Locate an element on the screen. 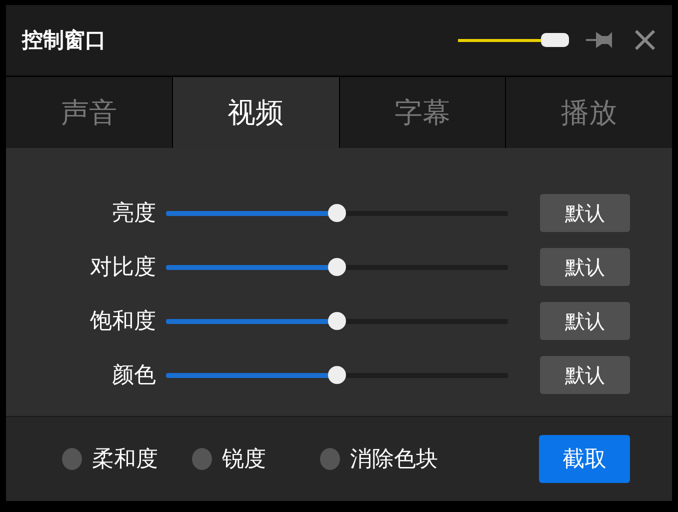  window-title: 控制窗口 is located at coordinates (64, 40).